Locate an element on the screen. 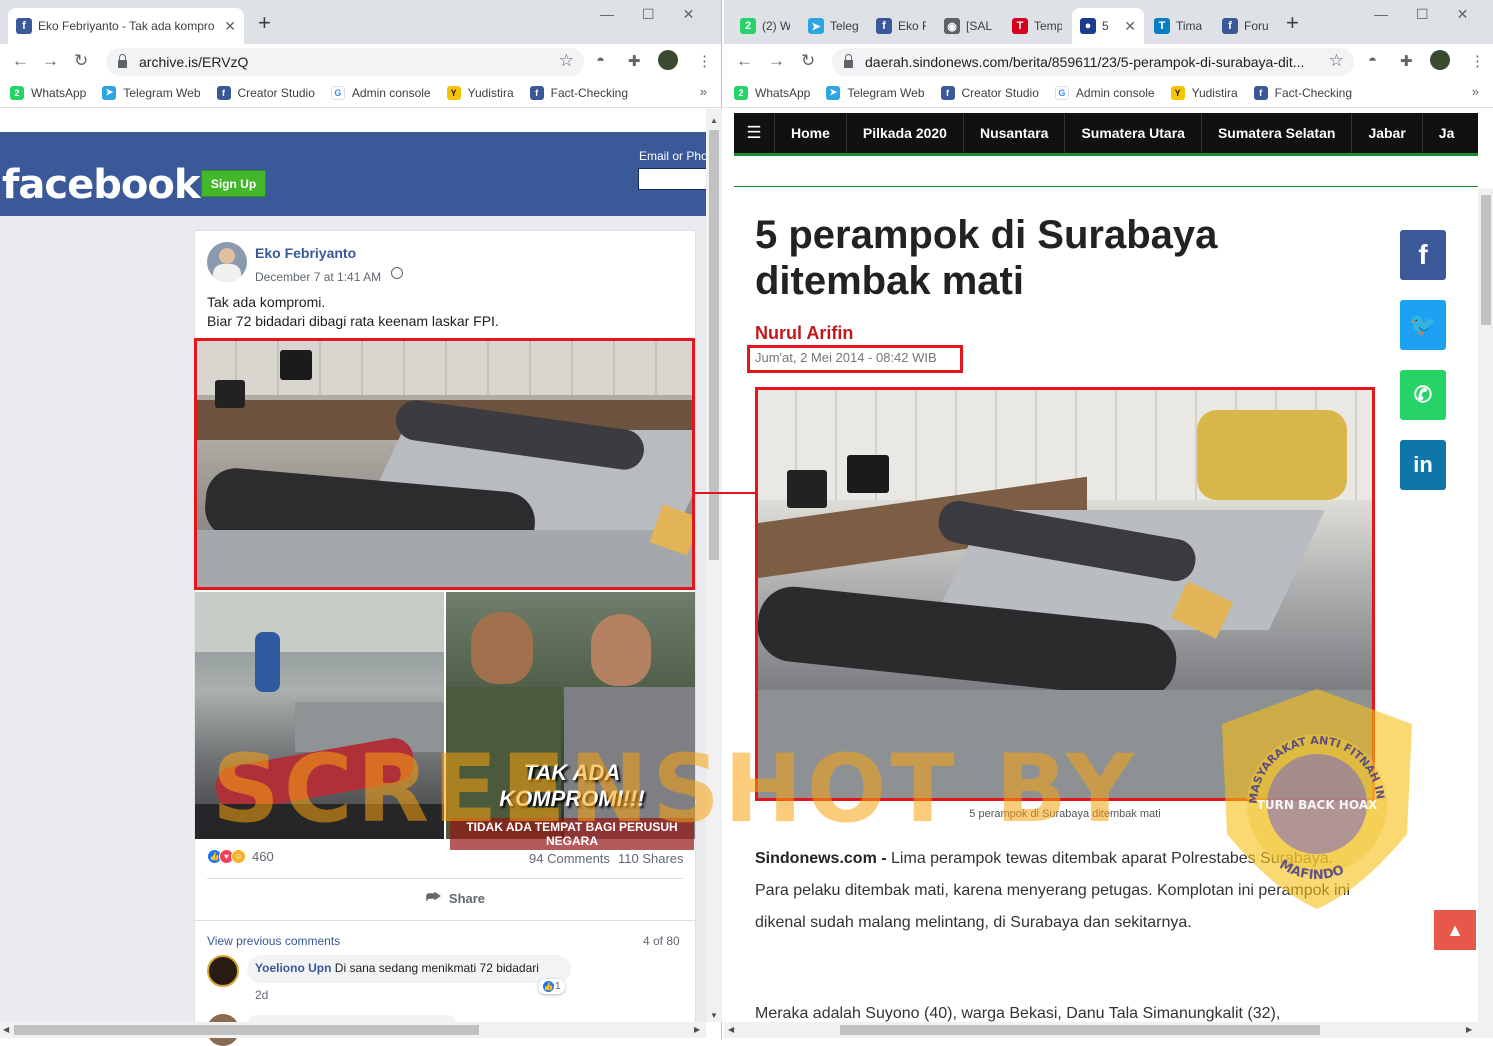 The width and height of the screenshot is (1493, 1046). tab-6: ● 5 ✕ is located at coordinates (1108, 26).